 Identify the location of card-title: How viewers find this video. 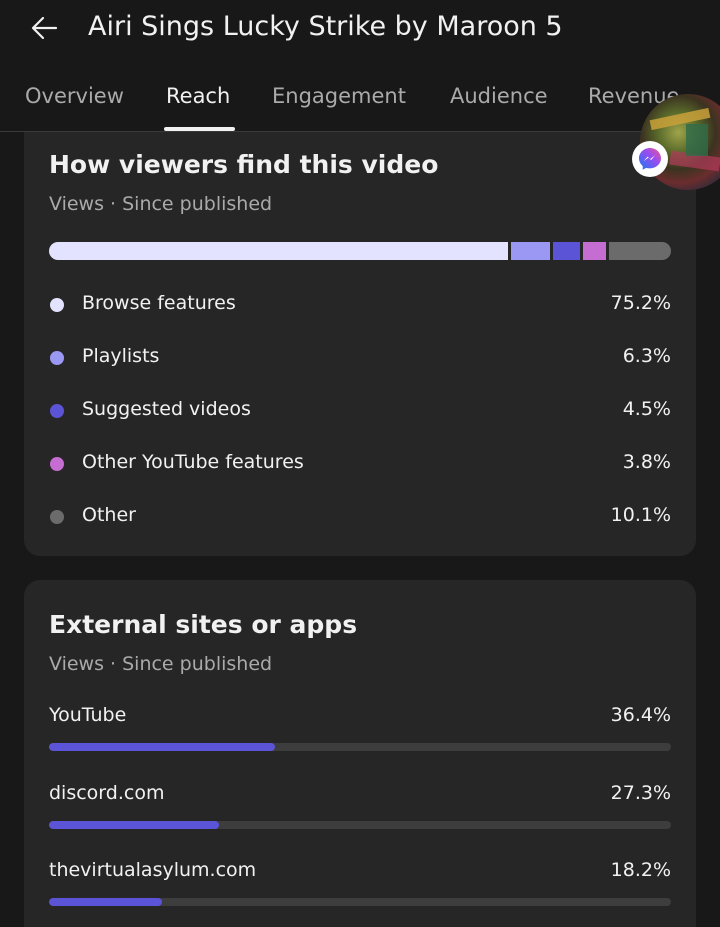
(244, 164).